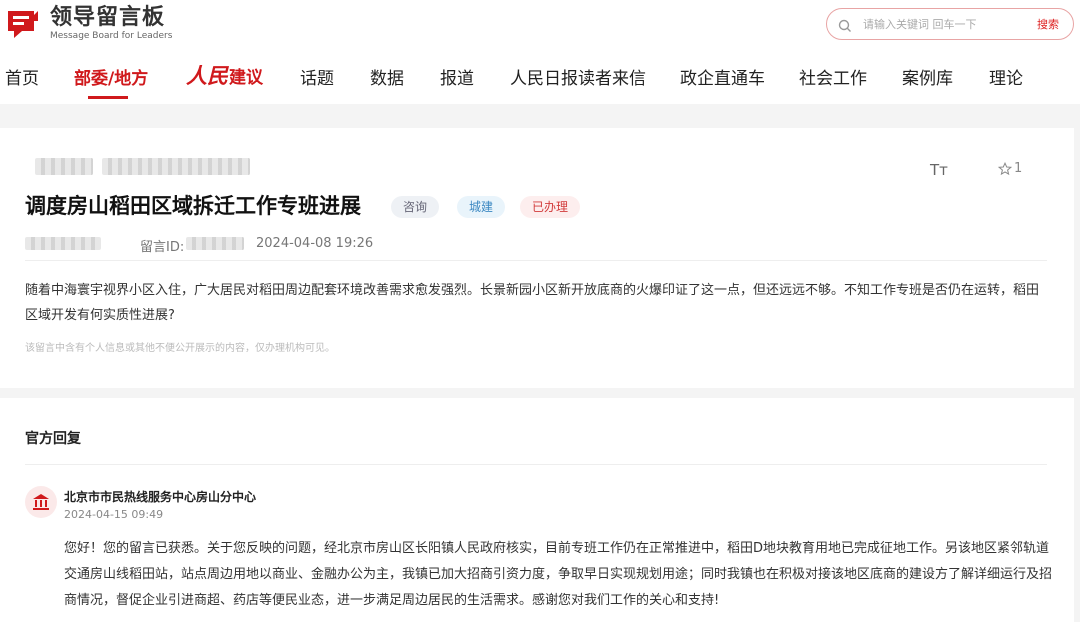  What do you see at coordinates (415, 207) in the screenshot?
I see `tag-category: 咨询` at bounding box center [415, 207].